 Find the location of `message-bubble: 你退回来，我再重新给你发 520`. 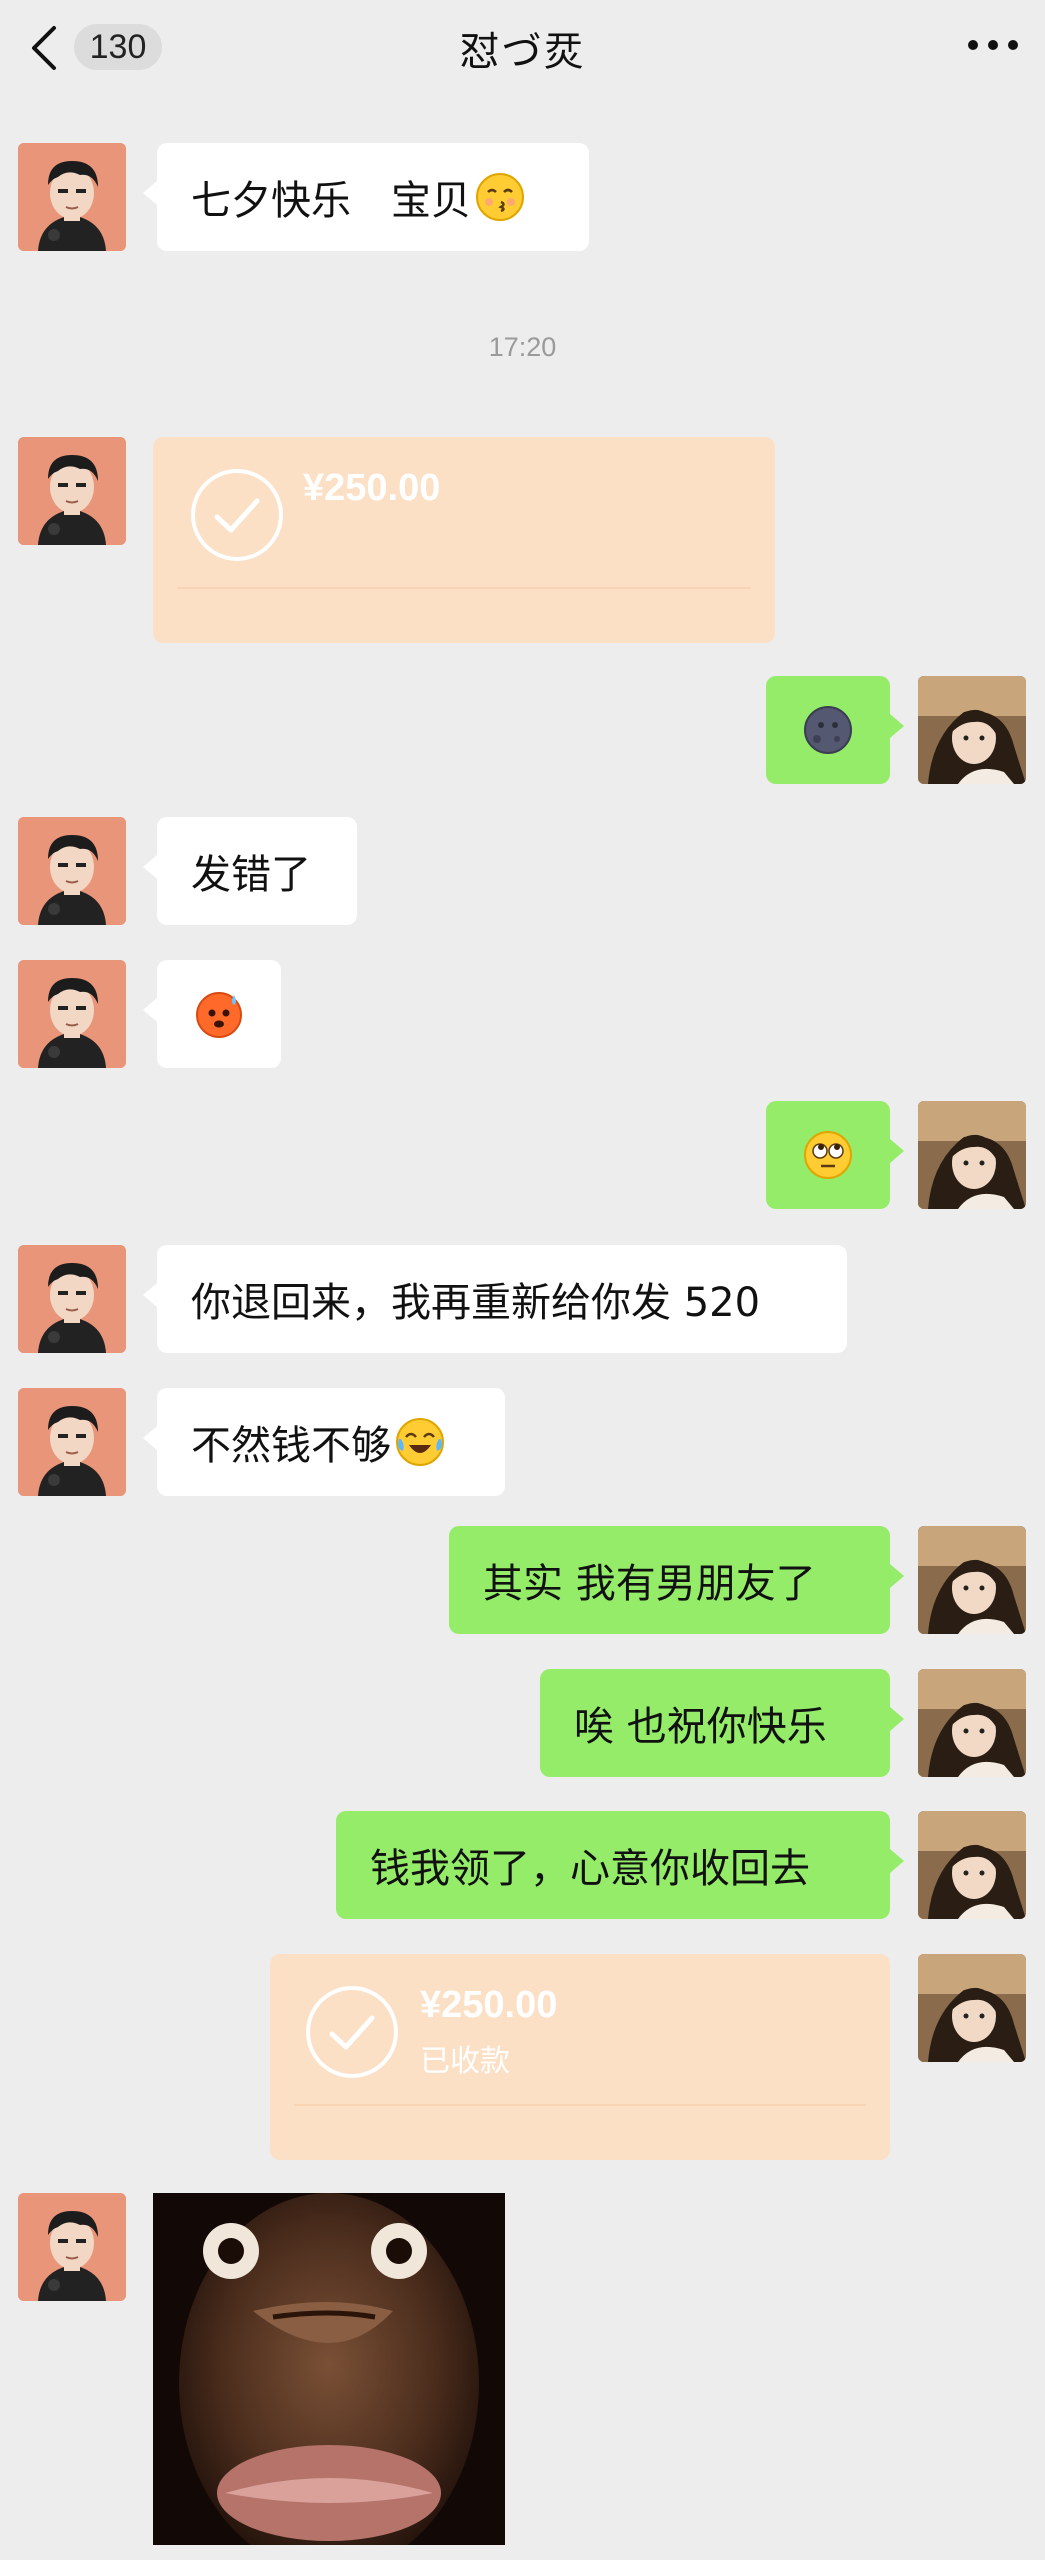

message-bubble: 你退回来，我再重新给你发 520 is located at coordinates (495, 1299).